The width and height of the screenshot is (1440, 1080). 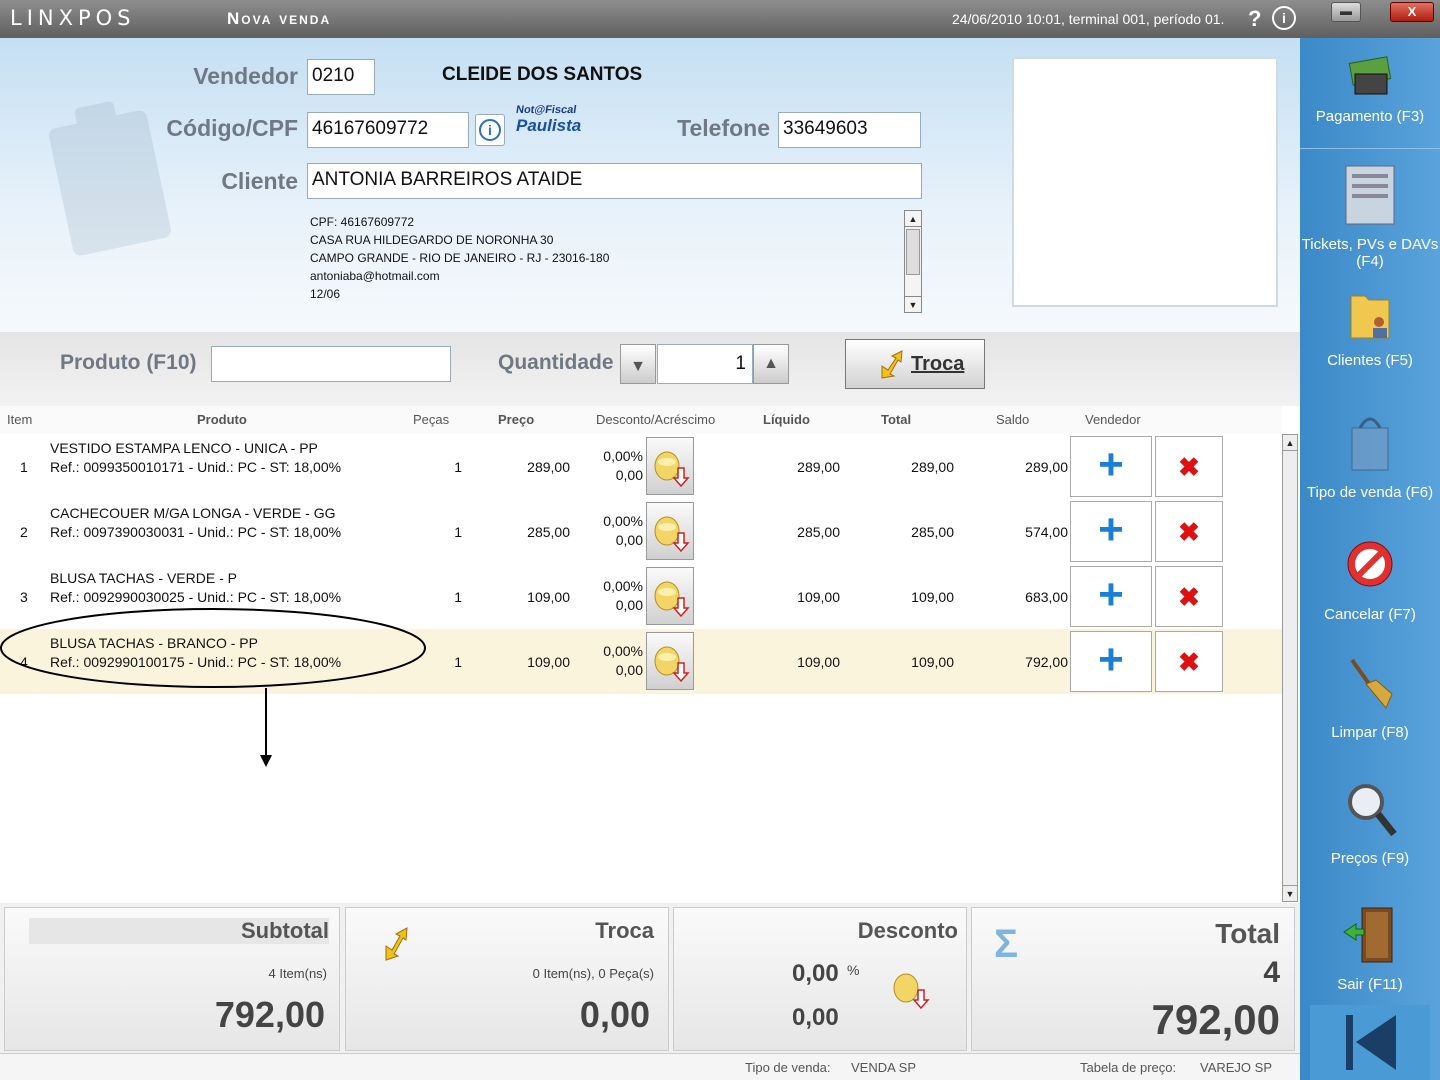 I want to click on tipo-venda-button: Tipo de venda (F6), so click(x=1370, y=454).